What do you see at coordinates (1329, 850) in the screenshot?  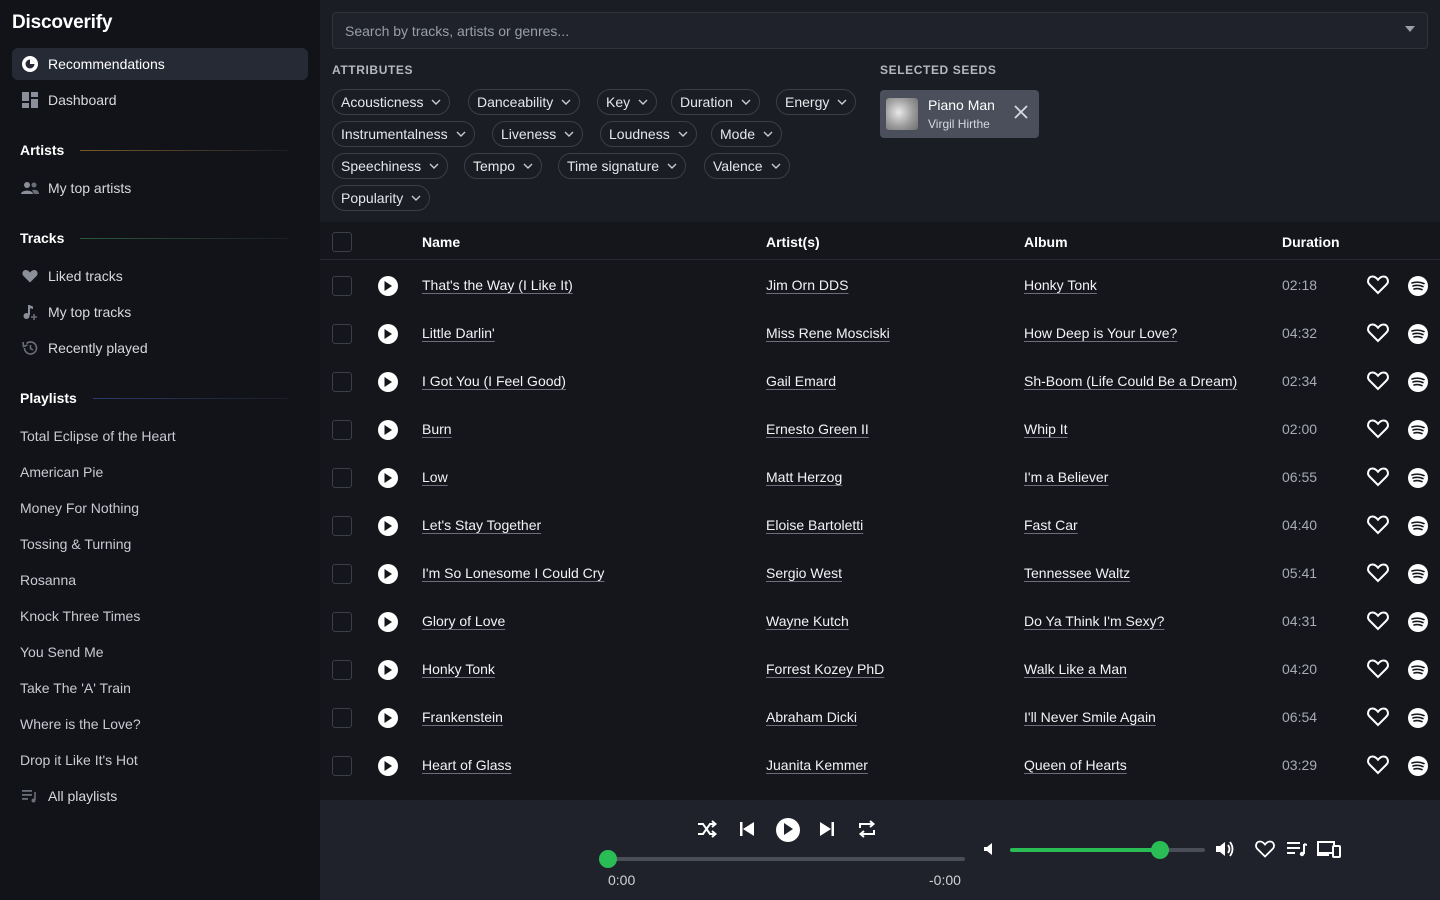 I see `devices-button` at bounding box center [1329, 850].